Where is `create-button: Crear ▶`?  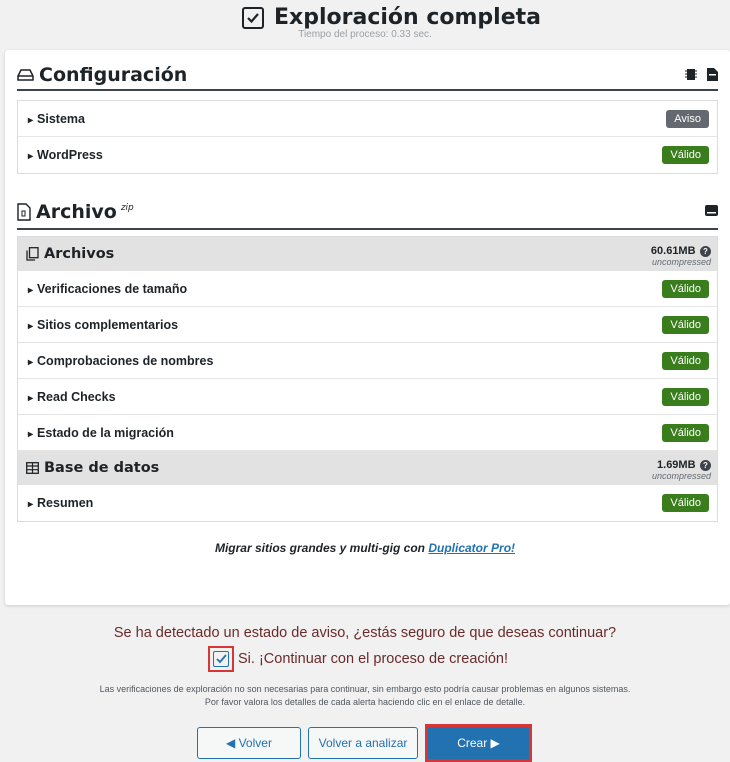
create-button: Crear ▶ is located at coordinates (478, 743).